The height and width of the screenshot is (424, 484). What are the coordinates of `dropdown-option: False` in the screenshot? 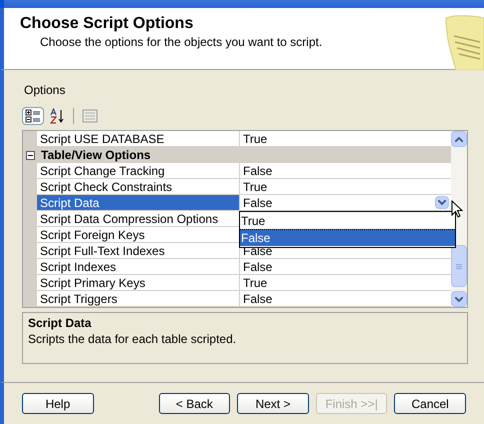 It's located at (347, 237).